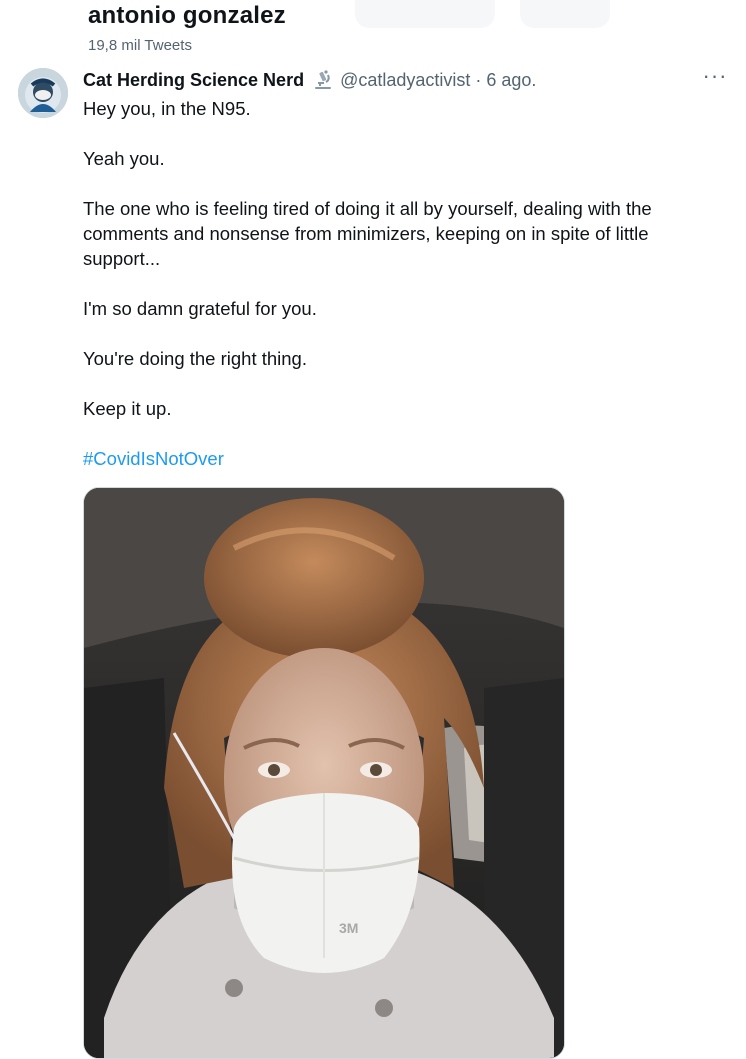  I want to click on tweet-line: You're doing the right thing., so click(195, 358).